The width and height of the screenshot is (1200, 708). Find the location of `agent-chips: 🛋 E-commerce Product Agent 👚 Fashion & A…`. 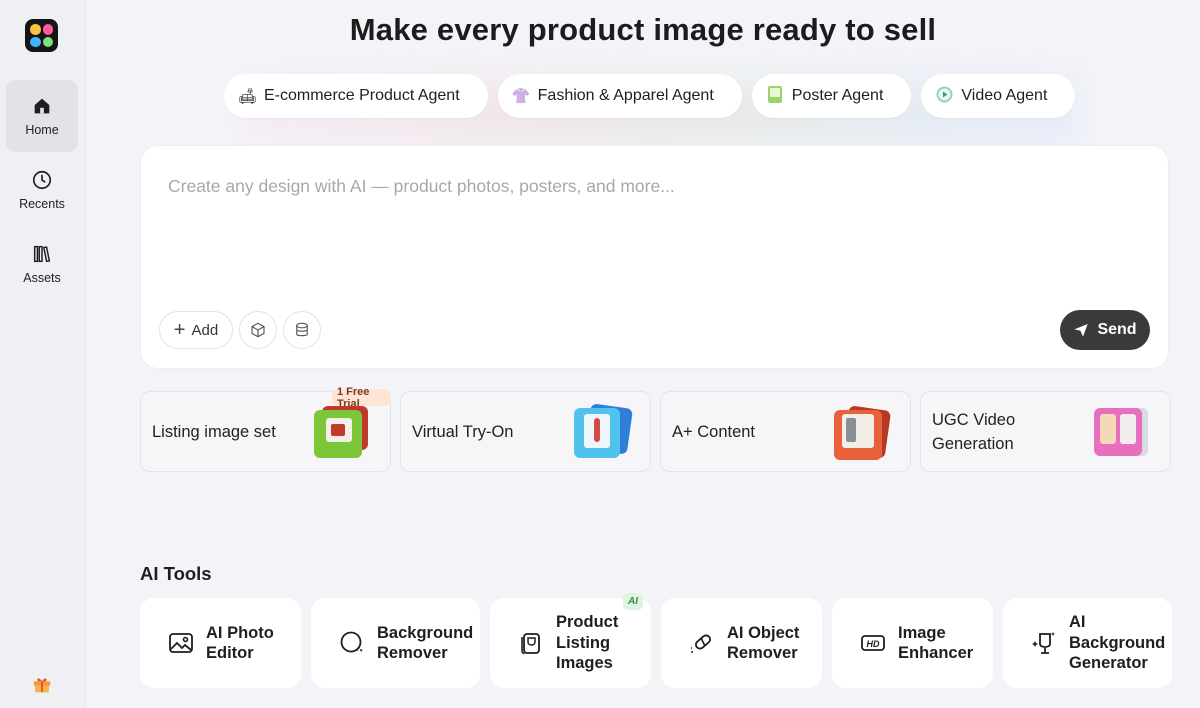

agent-chips: 🛋 E-commerce Product Agent 👚 Fashion & A… is located at coordinates (650, 96).